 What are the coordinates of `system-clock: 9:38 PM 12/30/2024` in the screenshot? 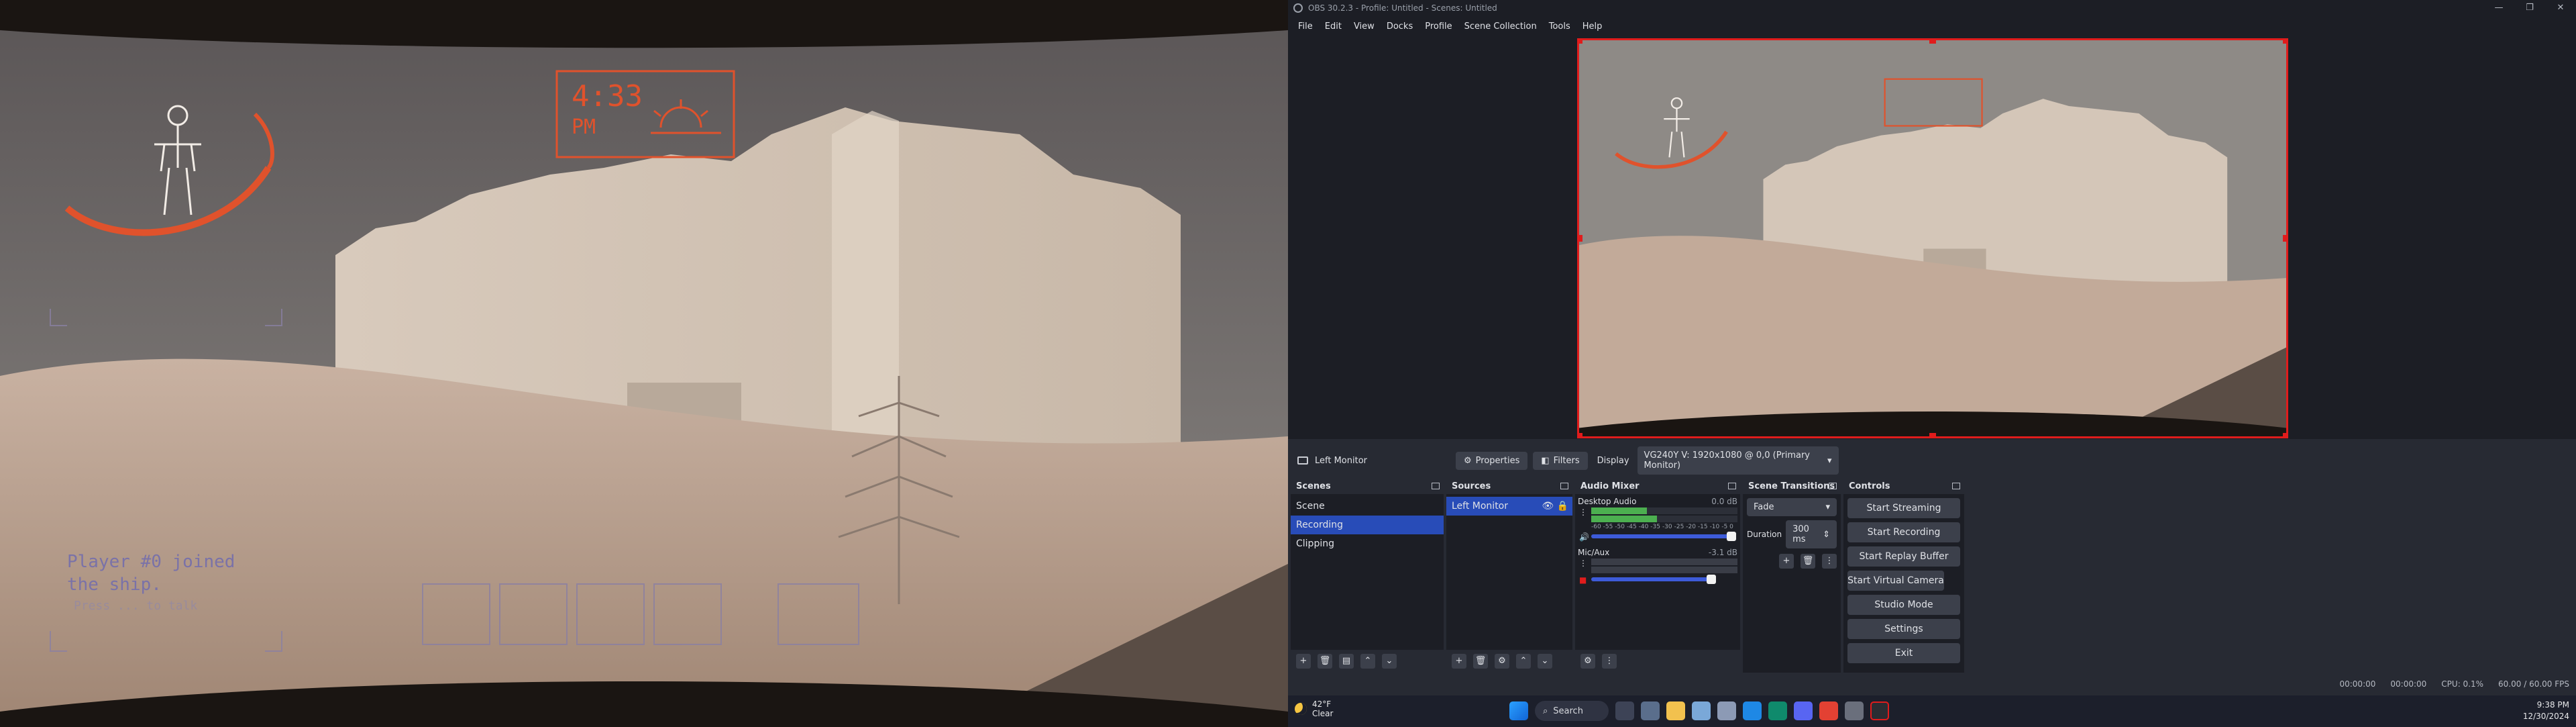 It's located at (2546, 710).